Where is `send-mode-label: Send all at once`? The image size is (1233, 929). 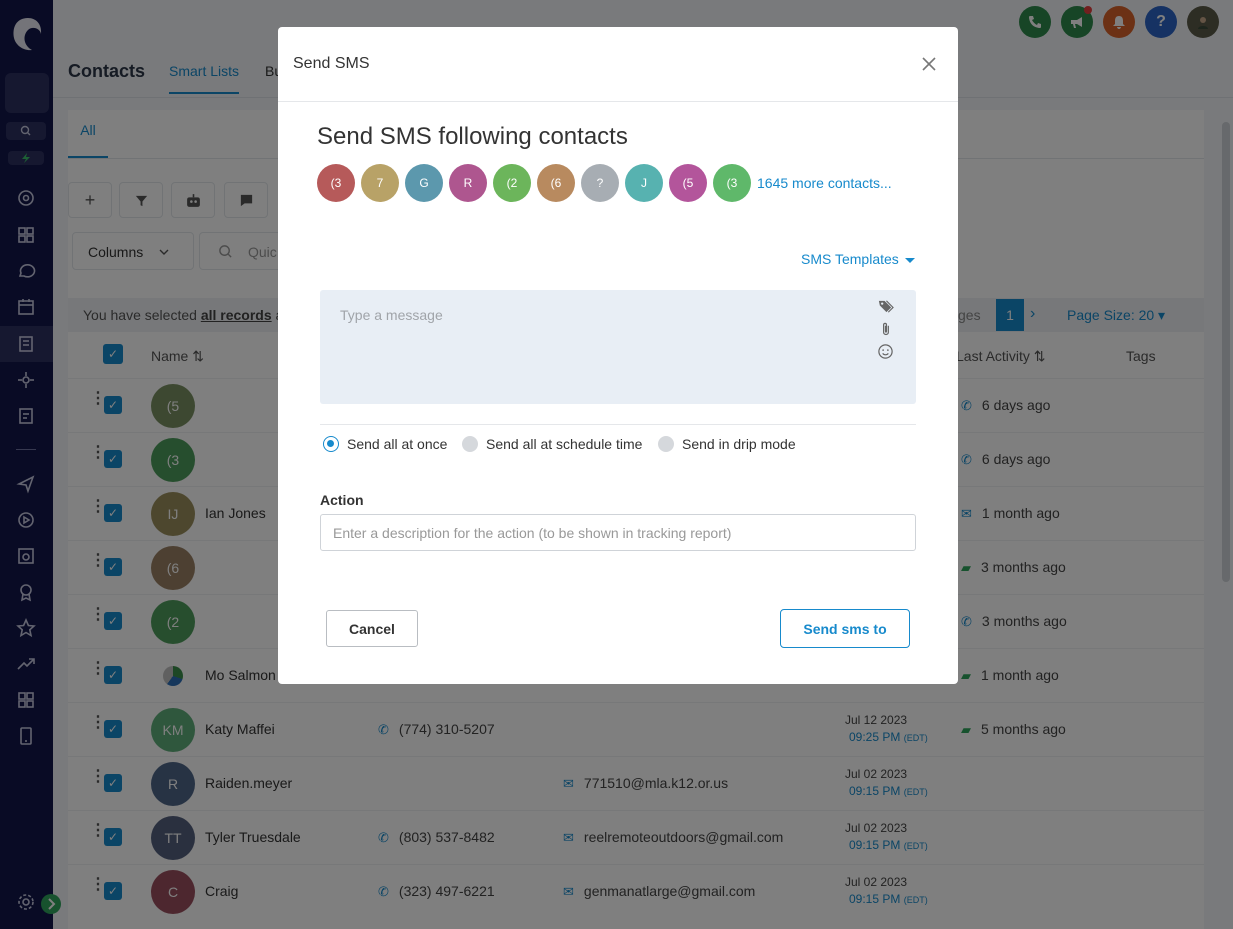 send-mode-label: Send all at once is located at coordinates (397, 444).